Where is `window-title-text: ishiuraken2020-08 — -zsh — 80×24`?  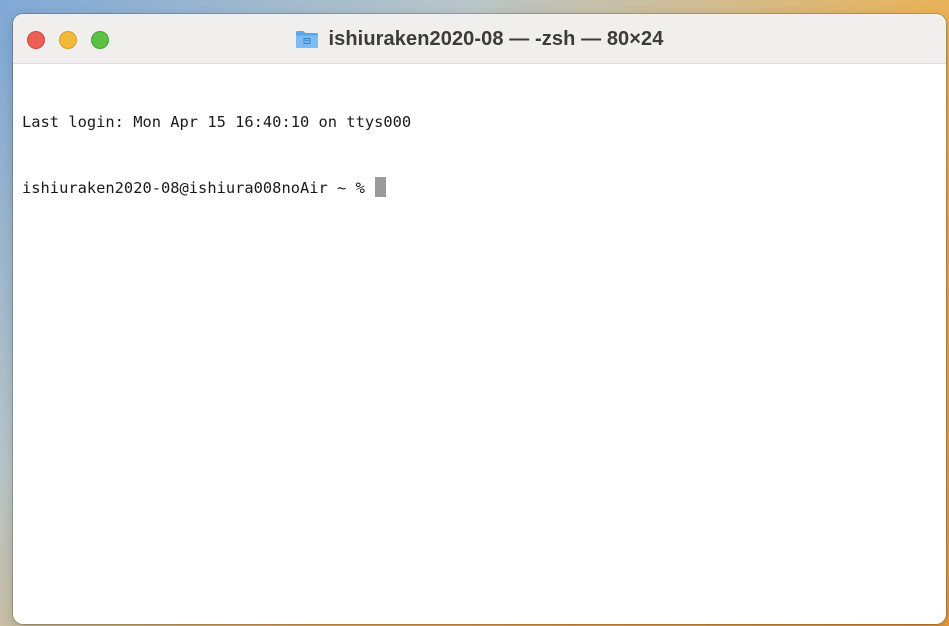 window-title-text: ishiuraken2020-08 — -zsh — 80×24 is located at coordinates (496, 38).